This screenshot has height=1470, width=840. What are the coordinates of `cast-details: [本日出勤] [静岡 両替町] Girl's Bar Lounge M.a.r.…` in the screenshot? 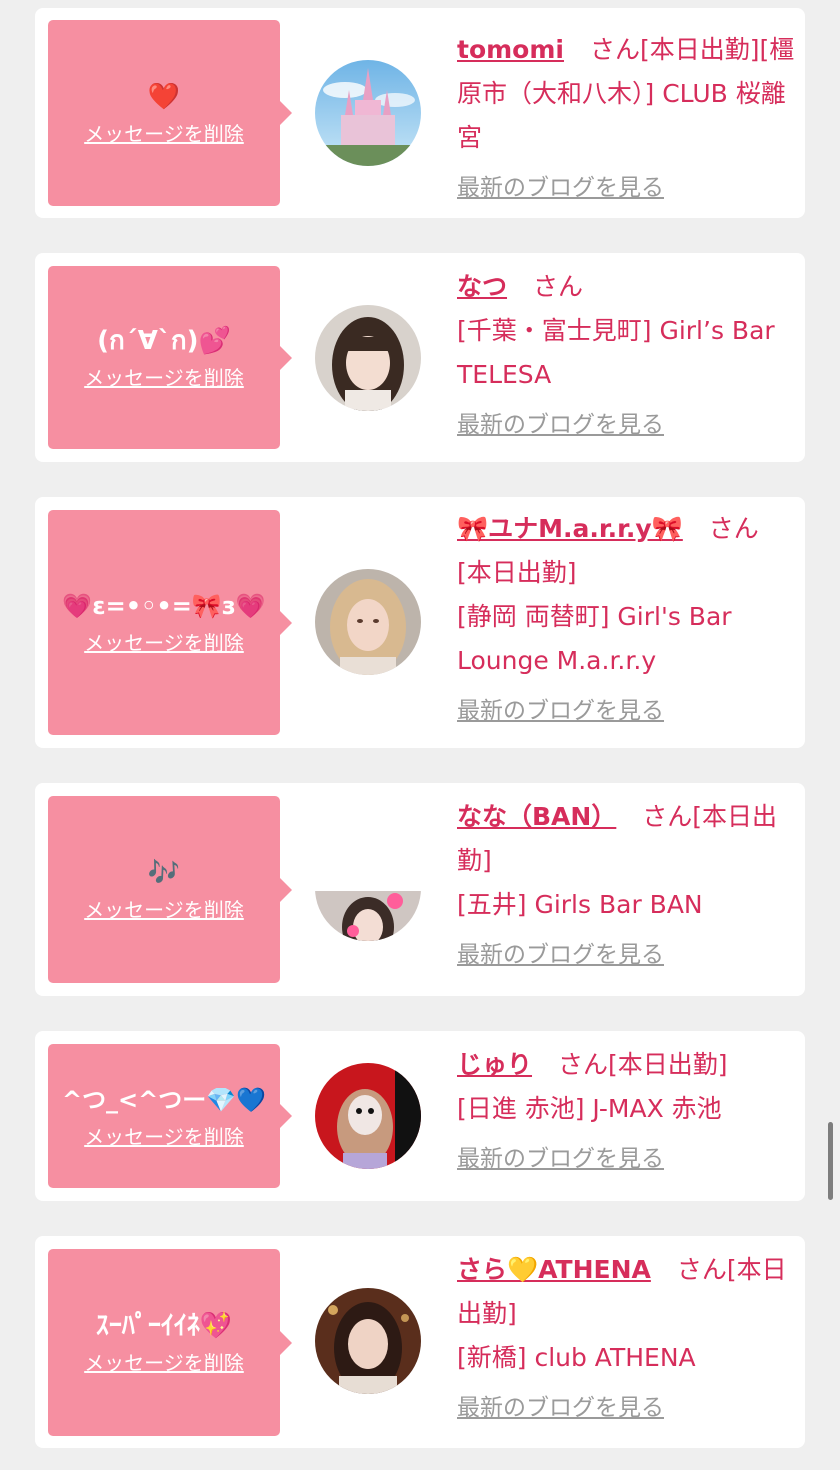 It's located at (594, 616).